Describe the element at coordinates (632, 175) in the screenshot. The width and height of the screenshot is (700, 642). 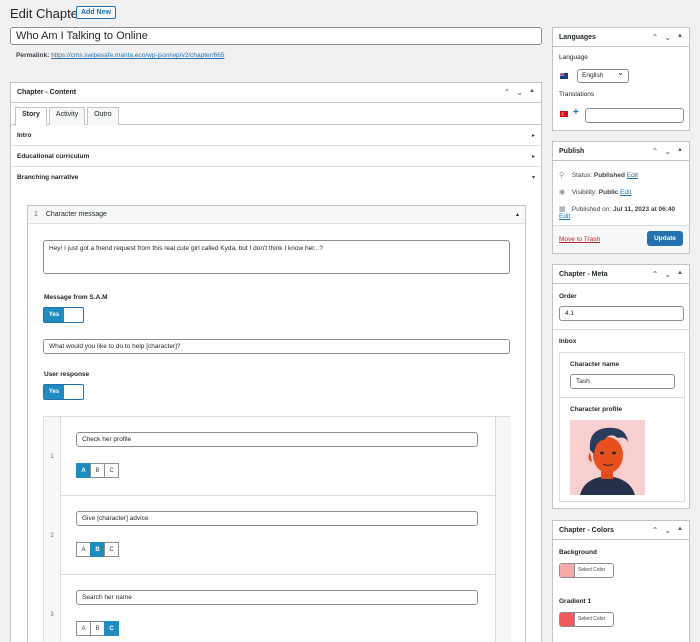
I see `edit-status-link: Edit` at that location.